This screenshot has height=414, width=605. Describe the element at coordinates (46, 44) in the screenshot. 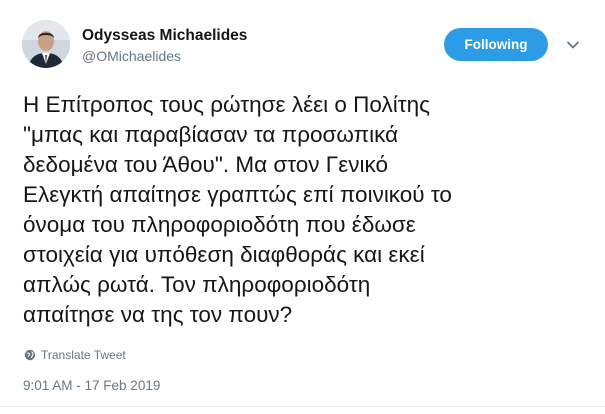

I see `avatar` at that location.